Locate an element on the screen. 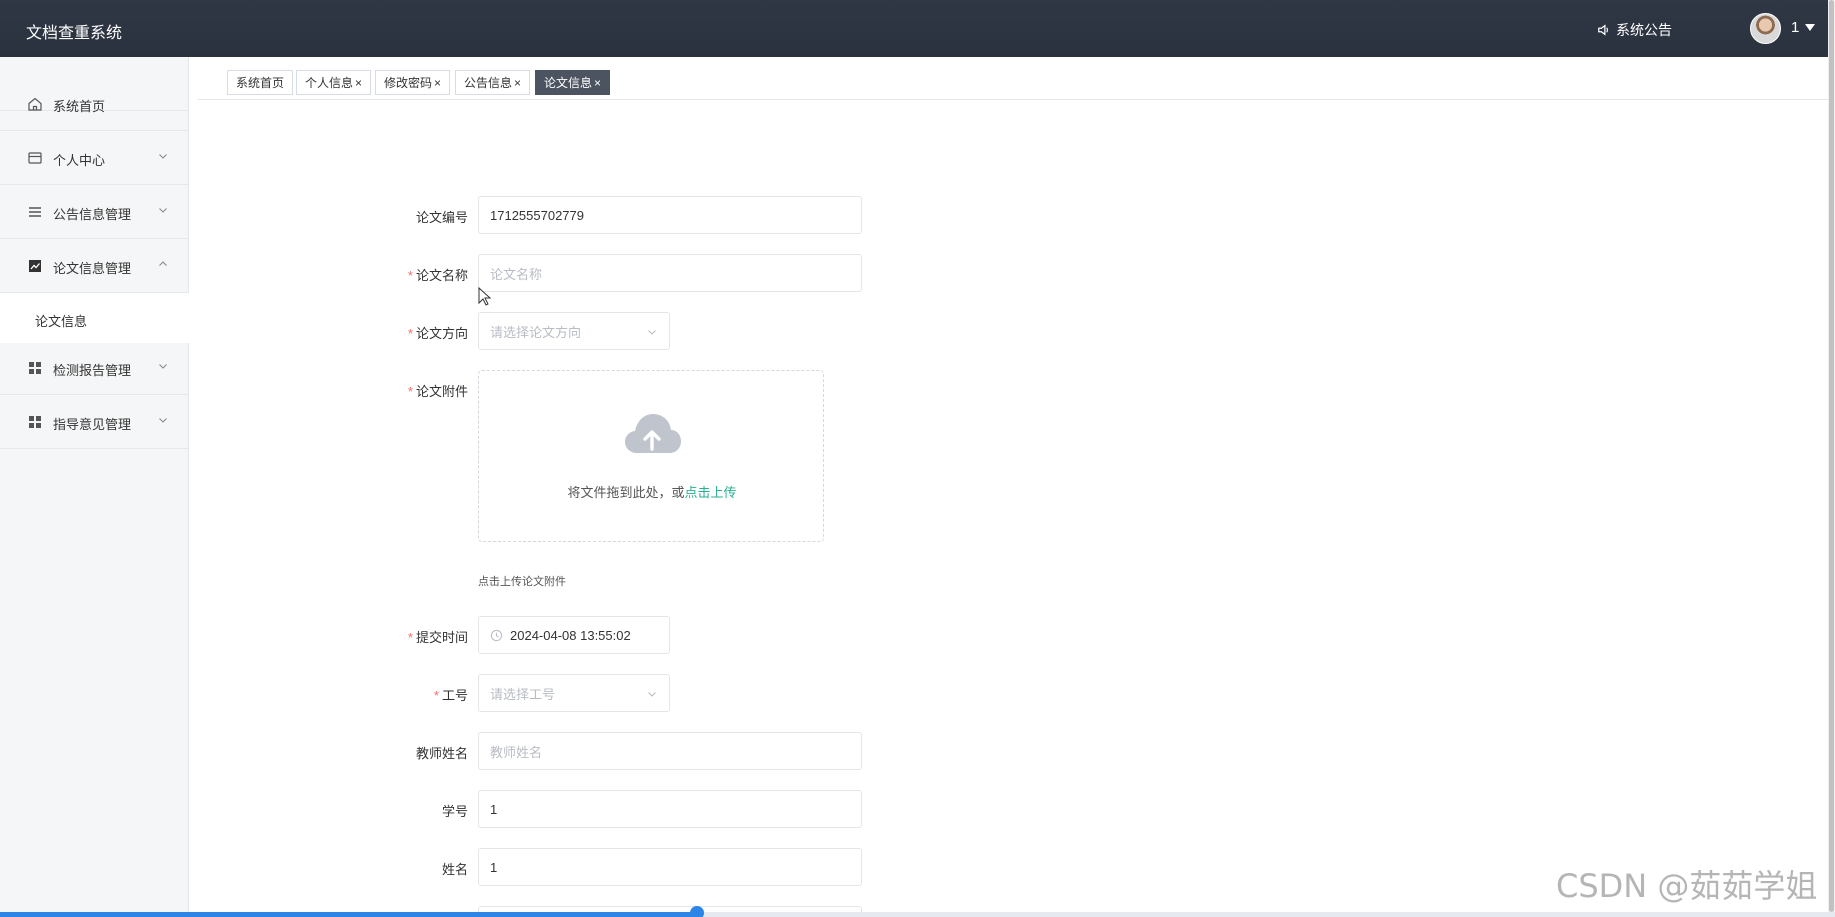  sidebar-item-home: 系统首页 is located at coordinates (94, 104).